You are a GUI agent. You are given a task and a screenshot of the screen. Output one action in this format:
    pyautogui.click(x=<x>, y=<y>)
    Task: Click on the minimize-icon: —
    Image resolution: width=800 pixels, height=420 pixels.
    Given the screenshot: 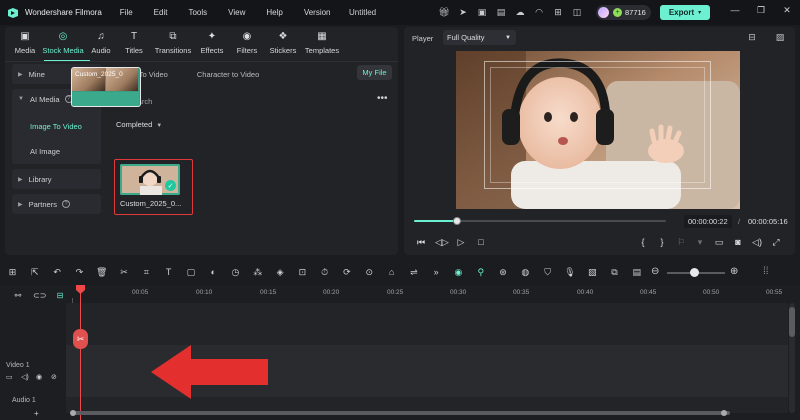 What is the action you would take?
    pyautogui.click(x=735, y=10)
    